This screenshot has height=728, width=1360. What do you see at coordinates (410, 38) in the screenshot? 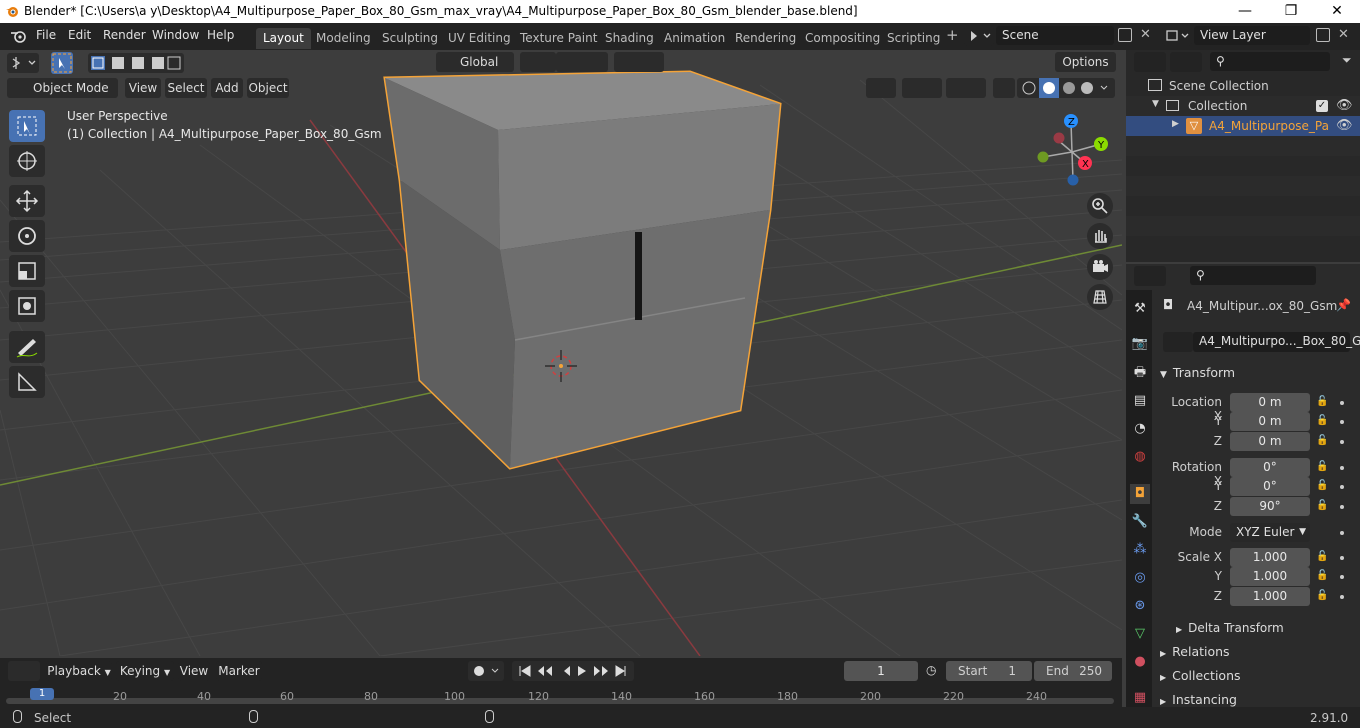
I see `tab-sculpting: Sculpting` at bounding box center [410, 38].